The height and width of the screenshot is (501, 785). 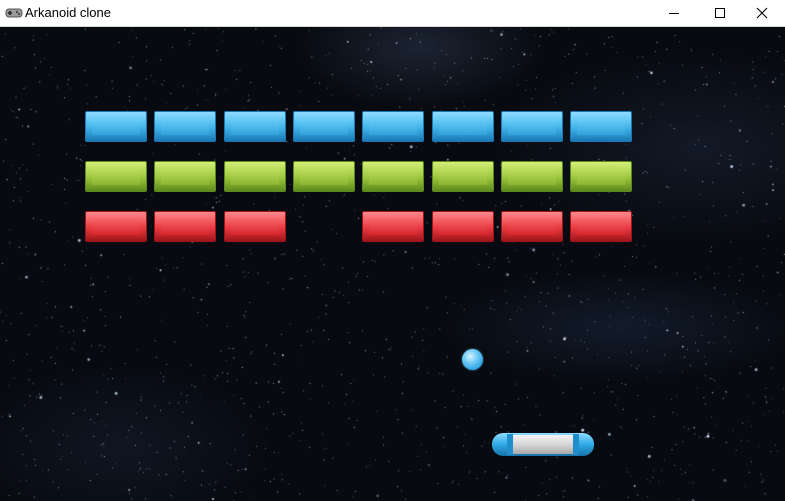 I want to click on minimize-icon, so click(x=674, y=13).